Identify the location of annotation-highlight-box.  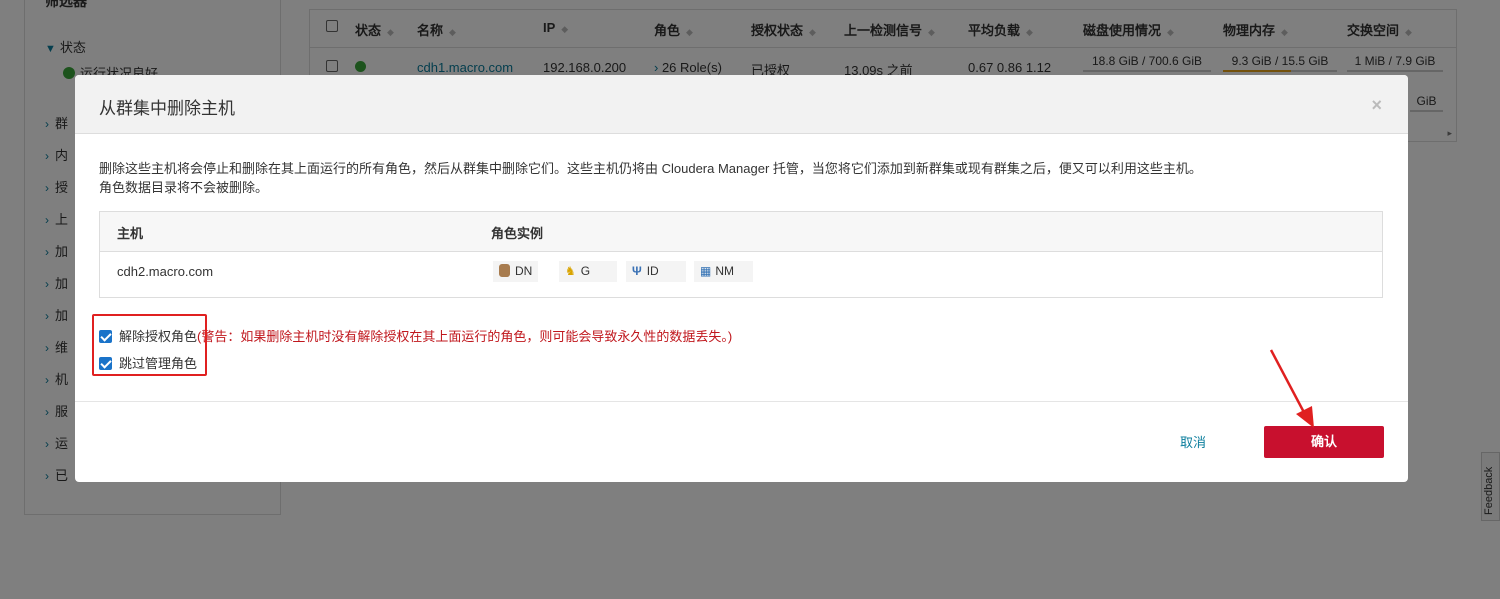
(149, 345).